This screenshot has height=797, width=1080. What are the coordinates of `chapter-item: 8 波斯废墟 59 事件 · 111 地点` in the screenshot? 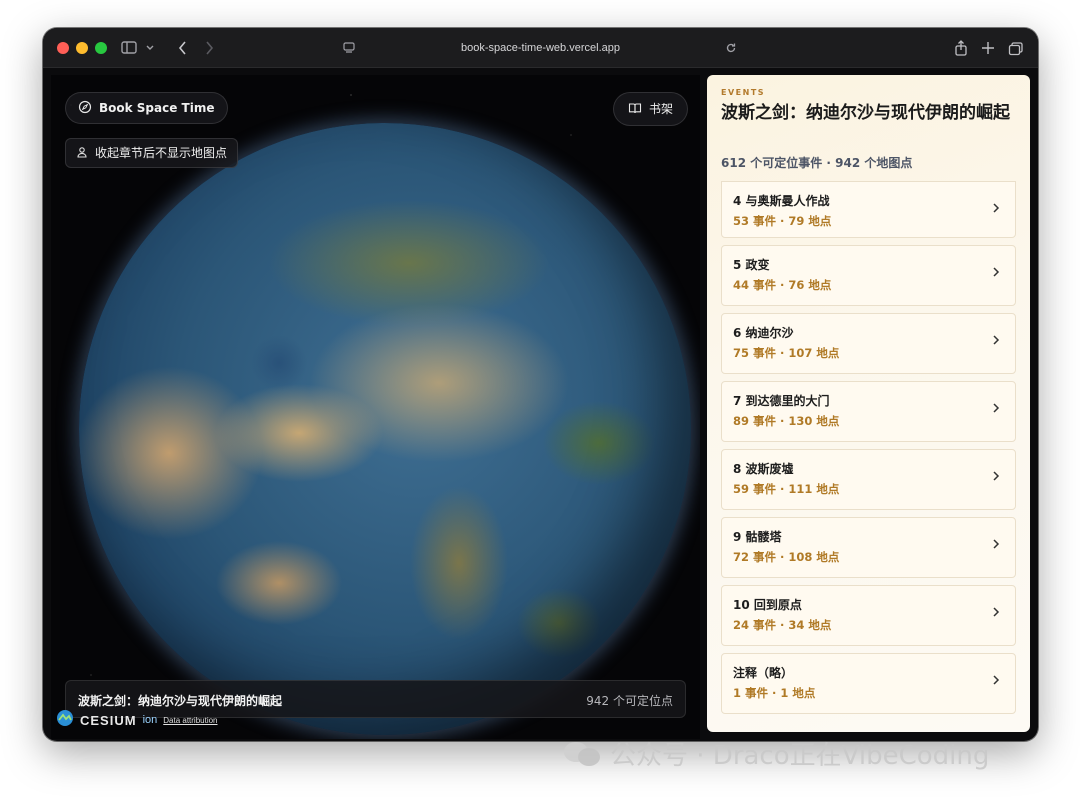 It's located at (868, 479).